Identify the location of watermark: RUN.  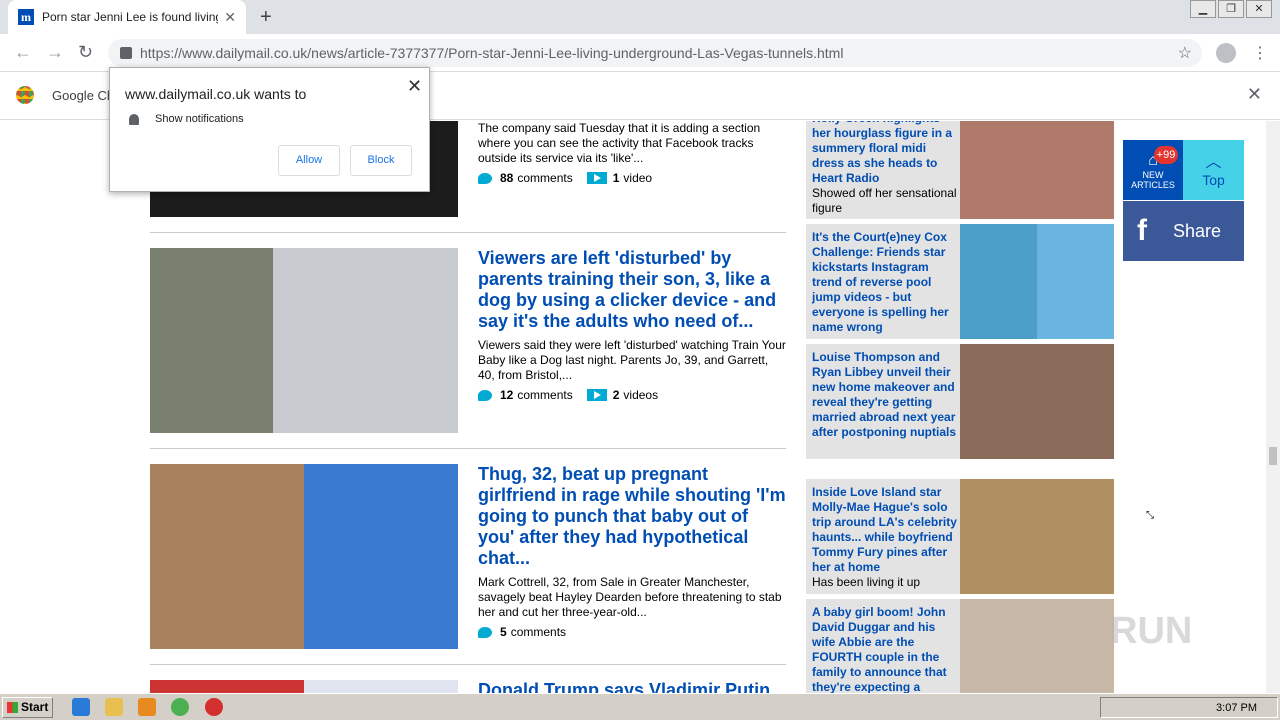
(1151, 631).